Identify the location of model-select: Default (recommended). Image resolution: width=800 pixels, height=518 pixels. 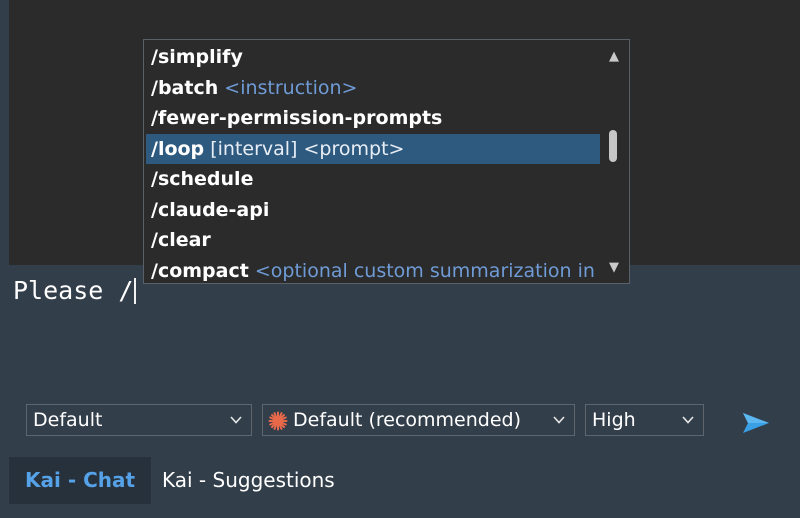
(418, 420).